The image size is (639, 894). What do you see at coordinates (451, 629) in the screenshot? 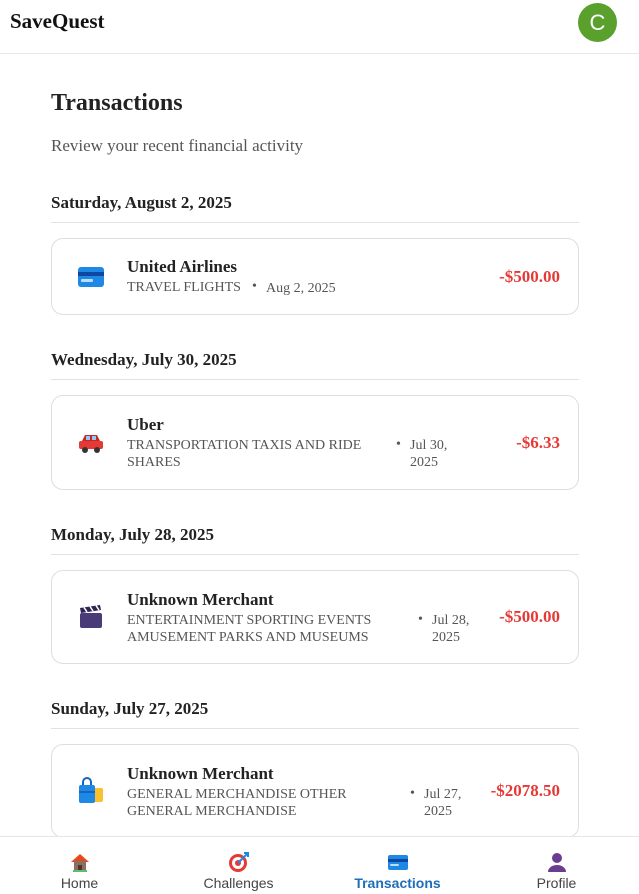
I see `transaction-date: Jul 28, 2025` at bounding box center [451, 629].